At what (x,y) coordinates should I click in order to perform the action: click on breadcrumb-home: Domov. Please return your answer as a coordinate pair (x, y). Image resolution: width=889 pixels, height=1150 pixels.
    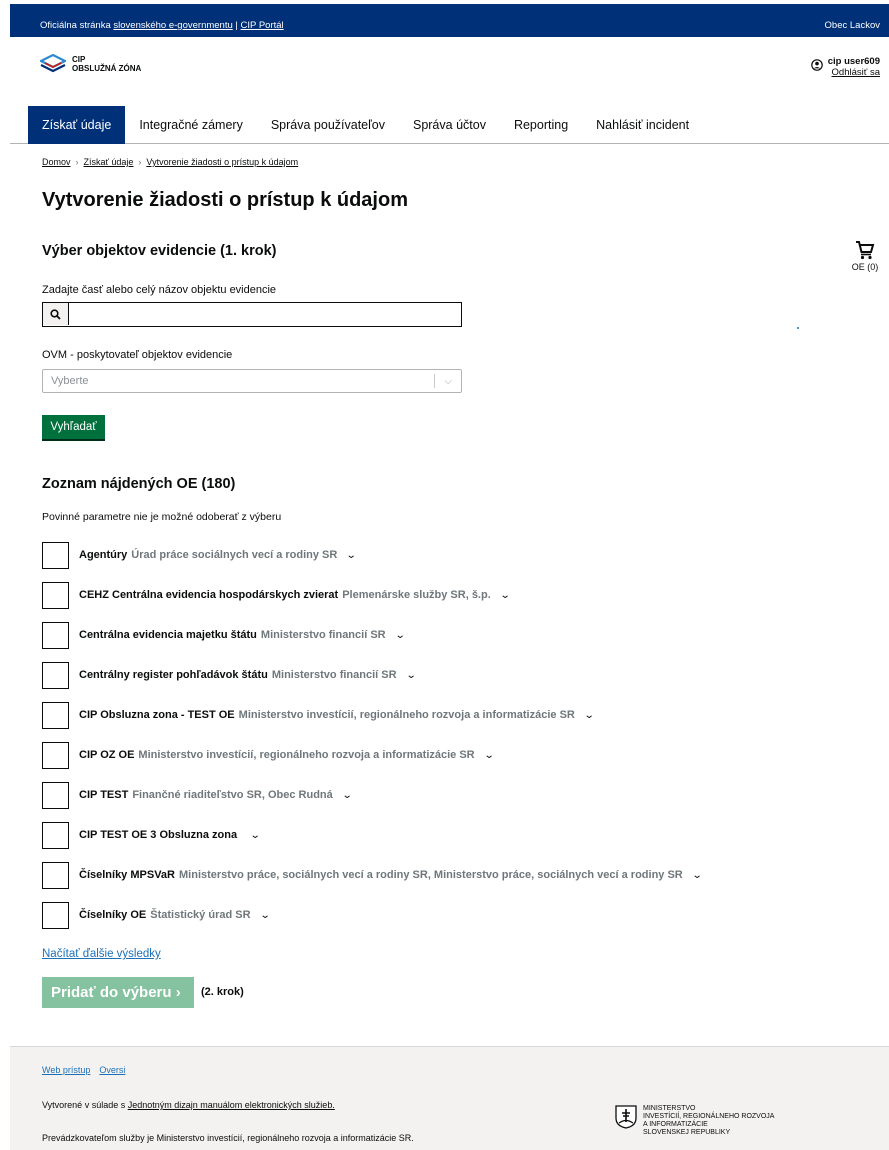
    Looking at the image, I should click on (56, 162).